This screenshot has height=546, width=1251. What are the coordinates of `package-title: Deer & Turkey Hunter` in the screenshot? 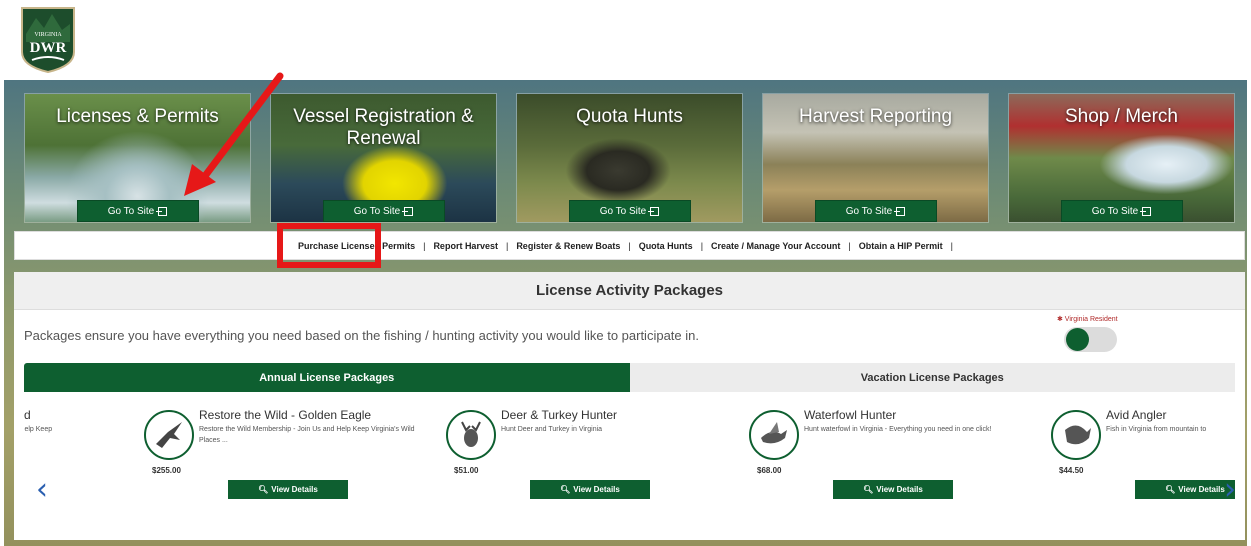 It's located at (559, 415).